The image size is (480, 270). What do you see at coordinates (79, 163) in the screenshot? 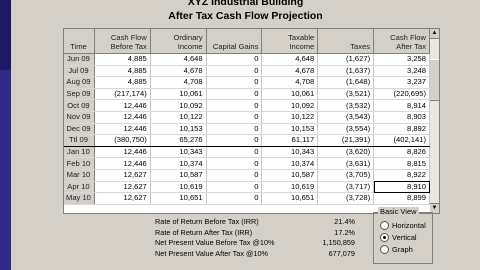
I see `row-time-label: Feb 10` at bounding box center [79, 163].